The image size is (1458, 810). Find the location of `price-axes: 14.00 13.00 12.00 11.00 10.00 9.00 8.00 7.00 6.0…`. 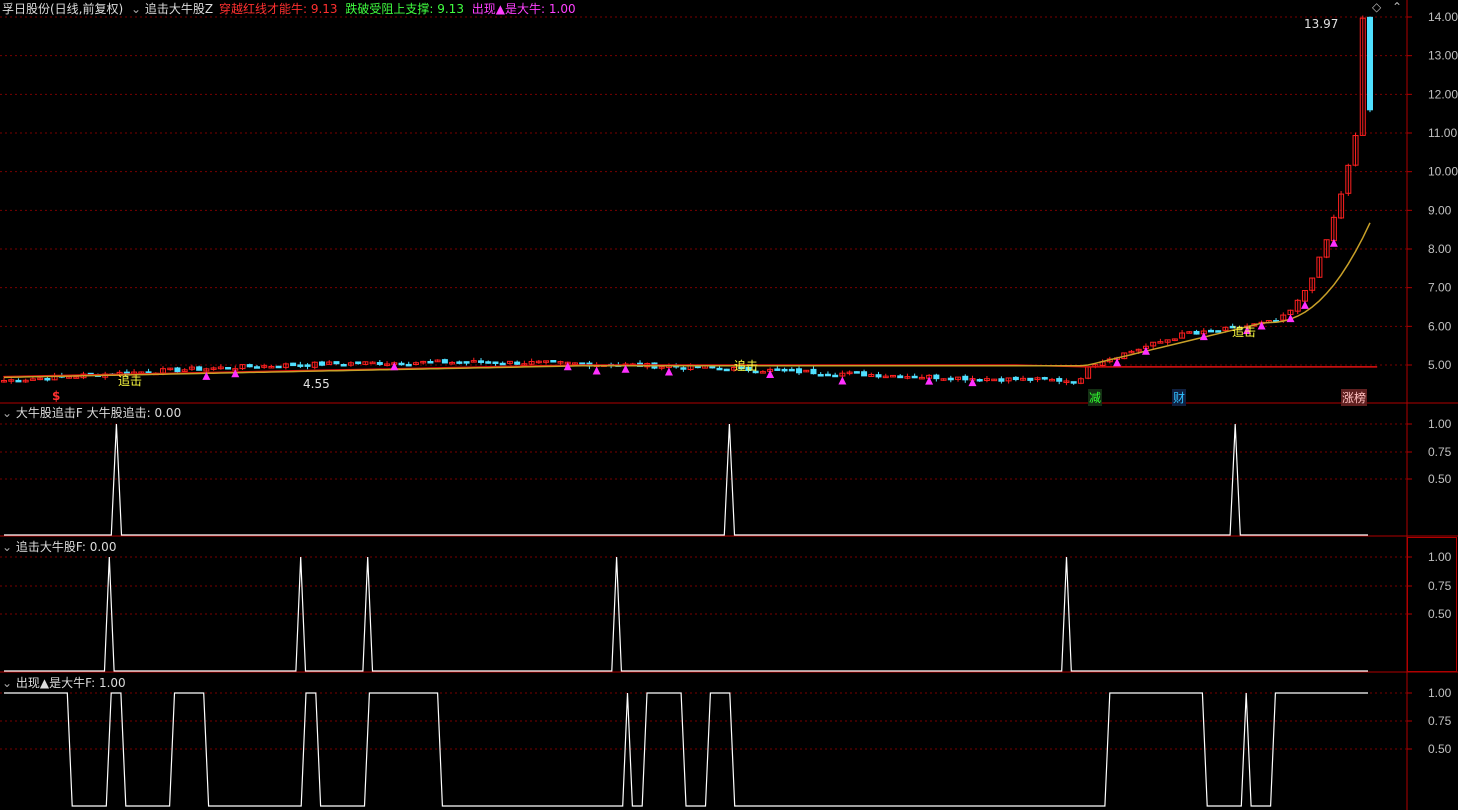

price-axes: 14.00 13.00 12.00 11.00 10.00 9.00 8.00 7.00 6.0… is located at coordinates (1432, 383).